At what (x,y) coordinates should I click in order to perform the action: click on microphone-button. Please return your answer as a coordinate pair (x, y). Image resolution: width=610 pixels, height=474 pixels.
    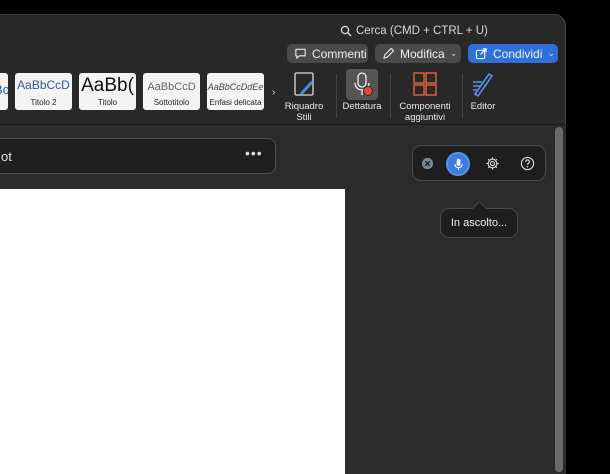
    Looking at the image, I should click on (458, 164).